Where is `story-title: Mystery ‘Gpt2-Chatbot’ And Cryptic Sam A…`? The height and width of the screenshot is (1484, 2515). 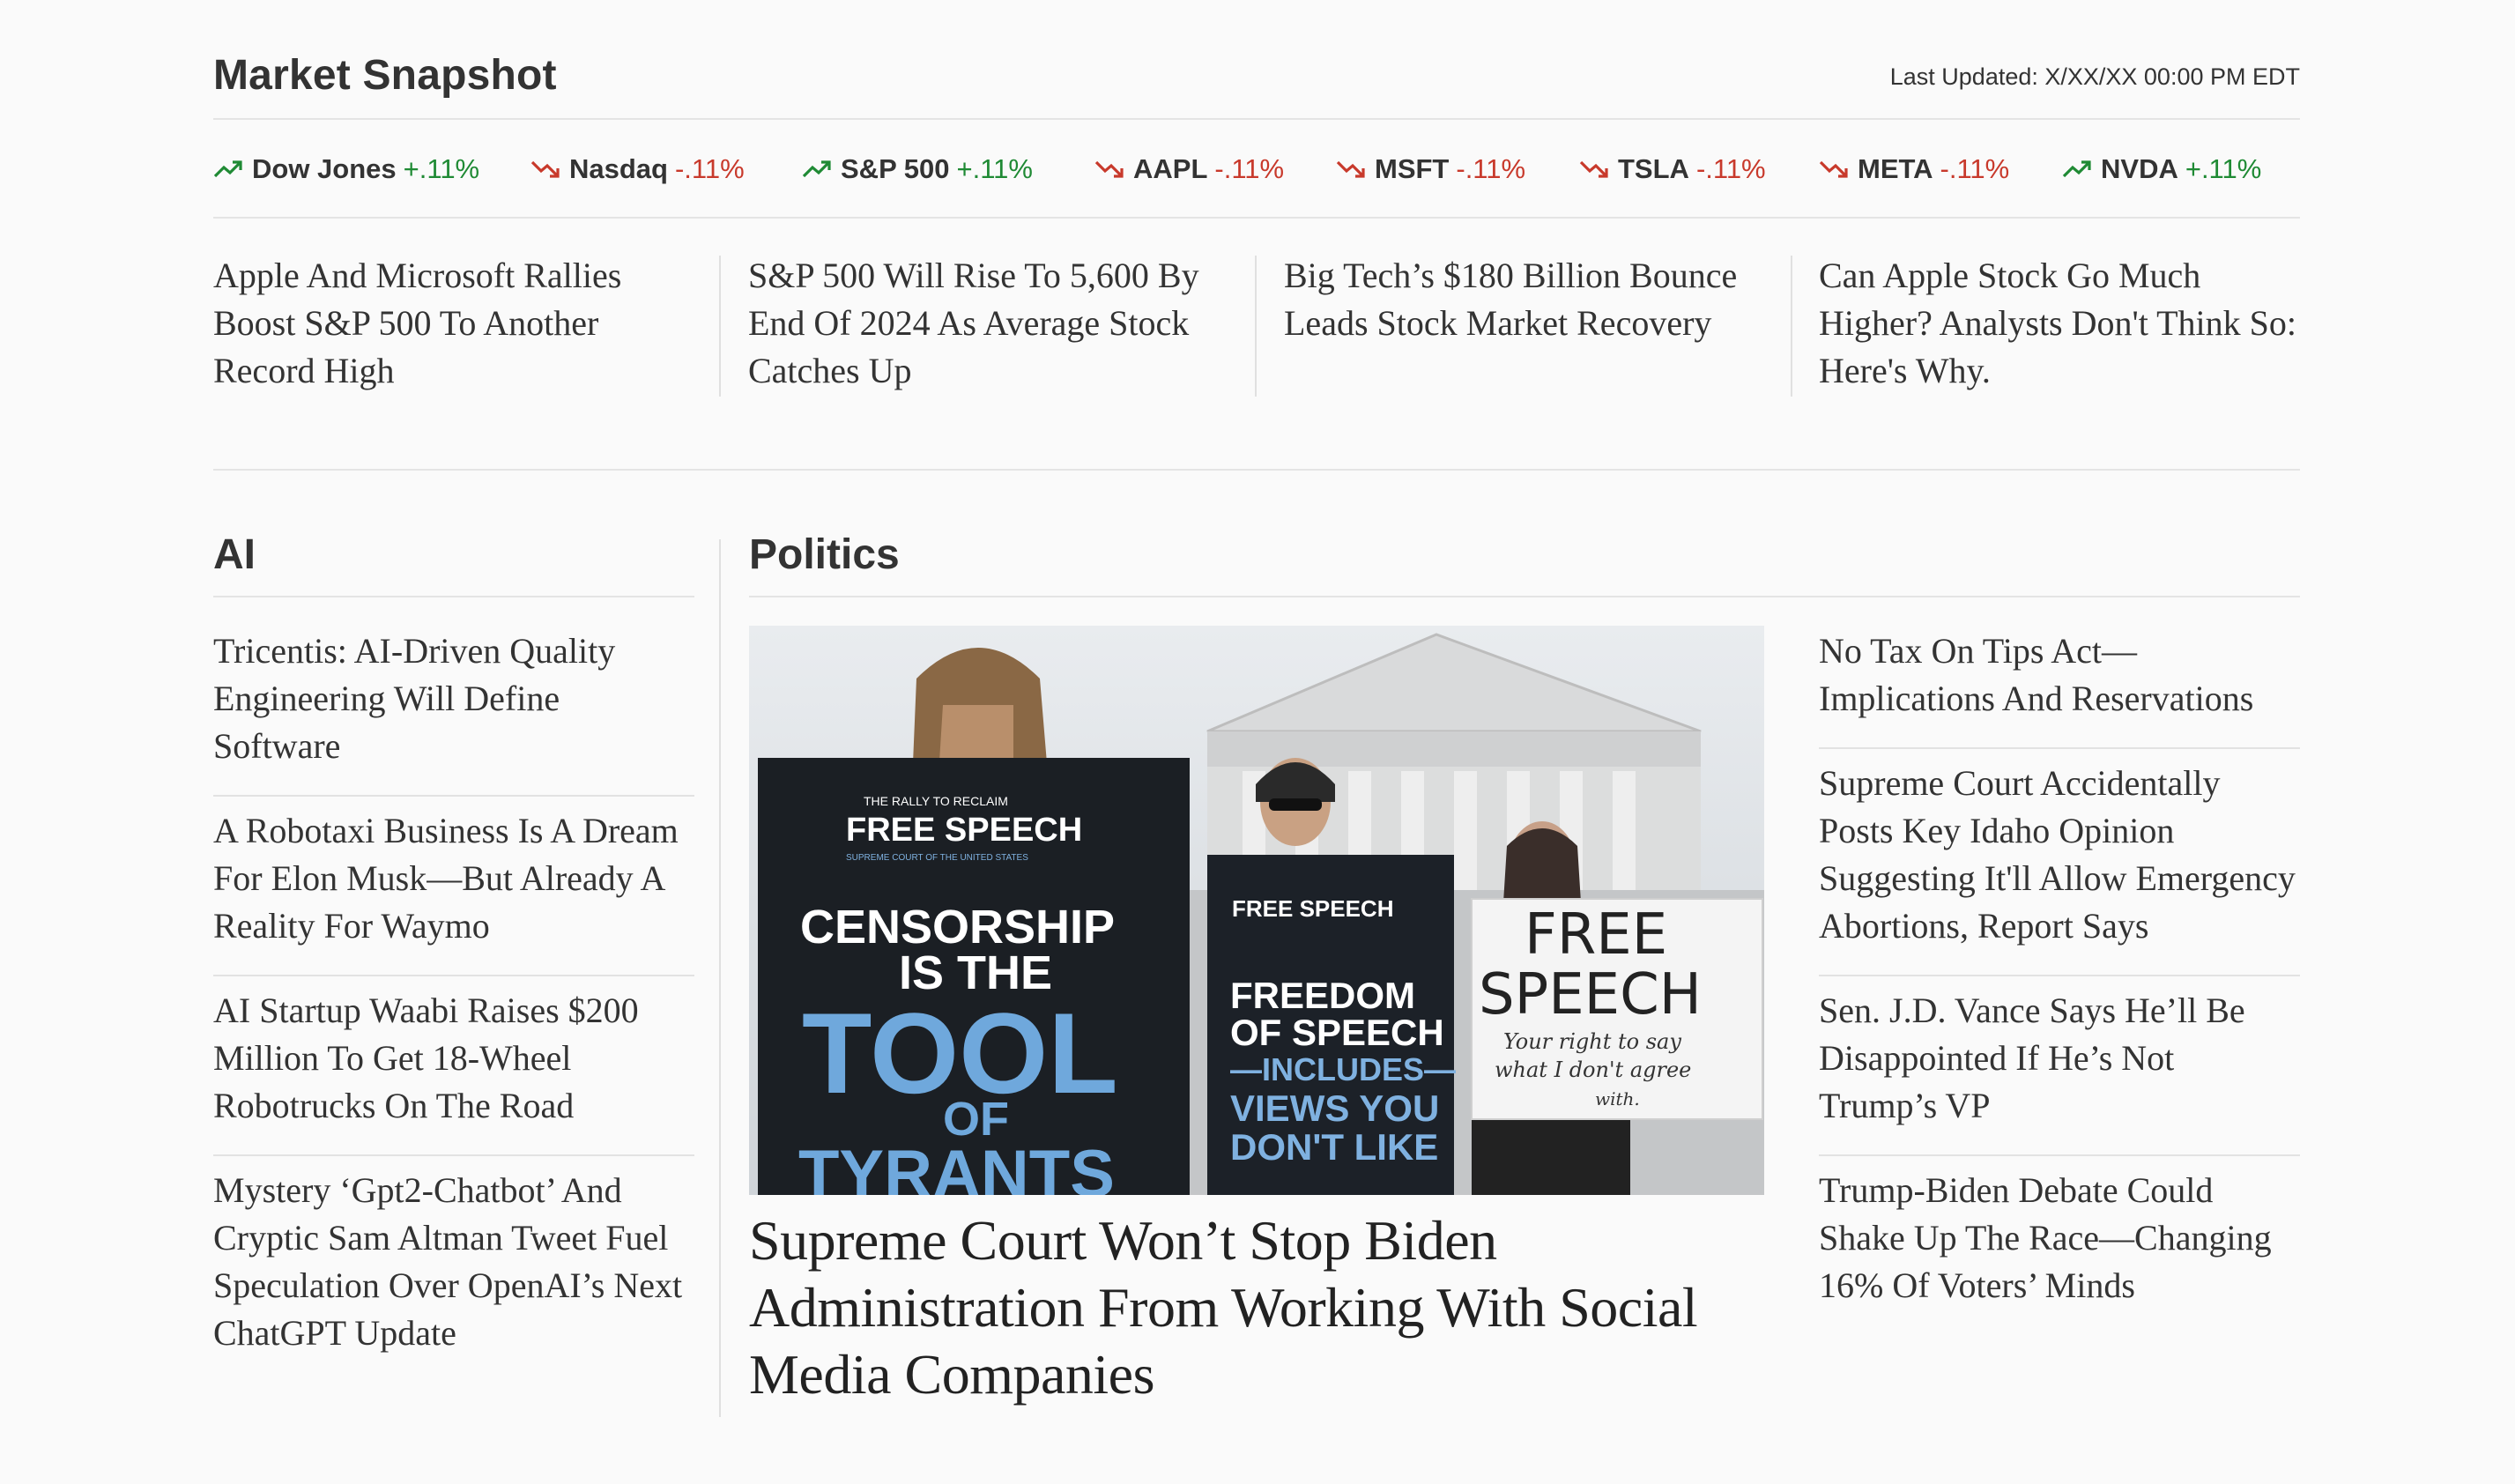 story-title: Mystery ‘Gpt2-Chatbot’ And Cryptic Sam A… is located at coordinates (448, 1261).